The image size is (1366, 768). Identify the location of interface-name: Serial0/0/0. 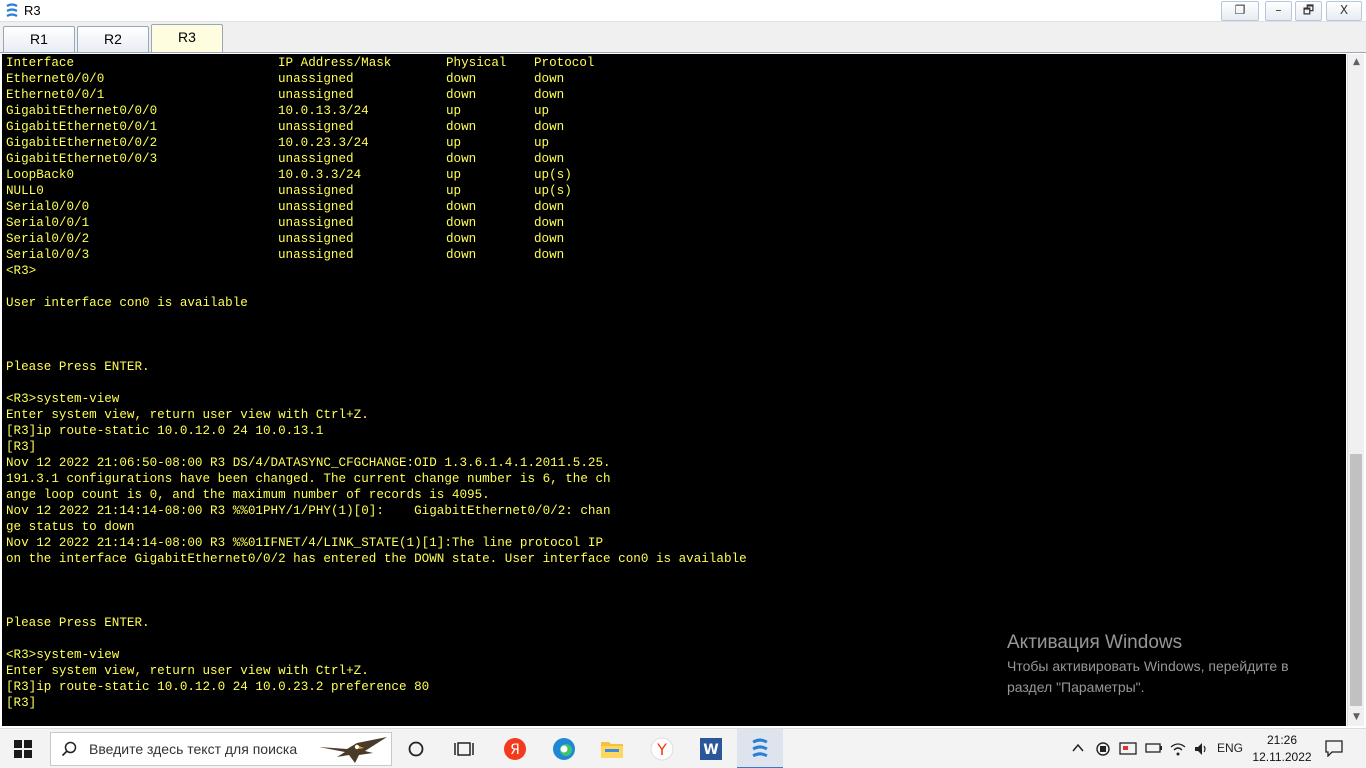
(48, 207).